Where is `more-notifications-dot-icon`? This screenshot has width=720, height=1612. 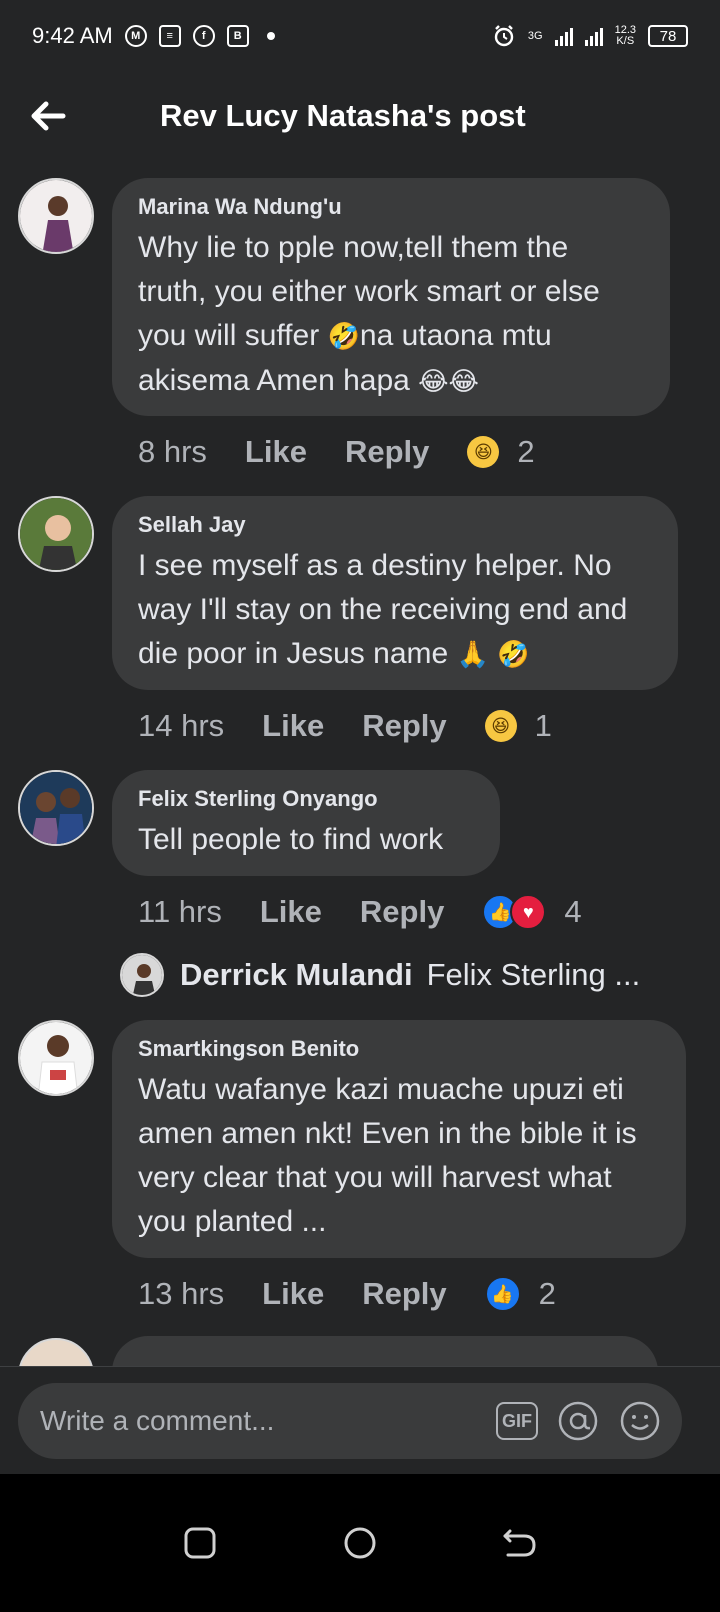
more-notifications-dot-icon is located at coordinates (270, 36).